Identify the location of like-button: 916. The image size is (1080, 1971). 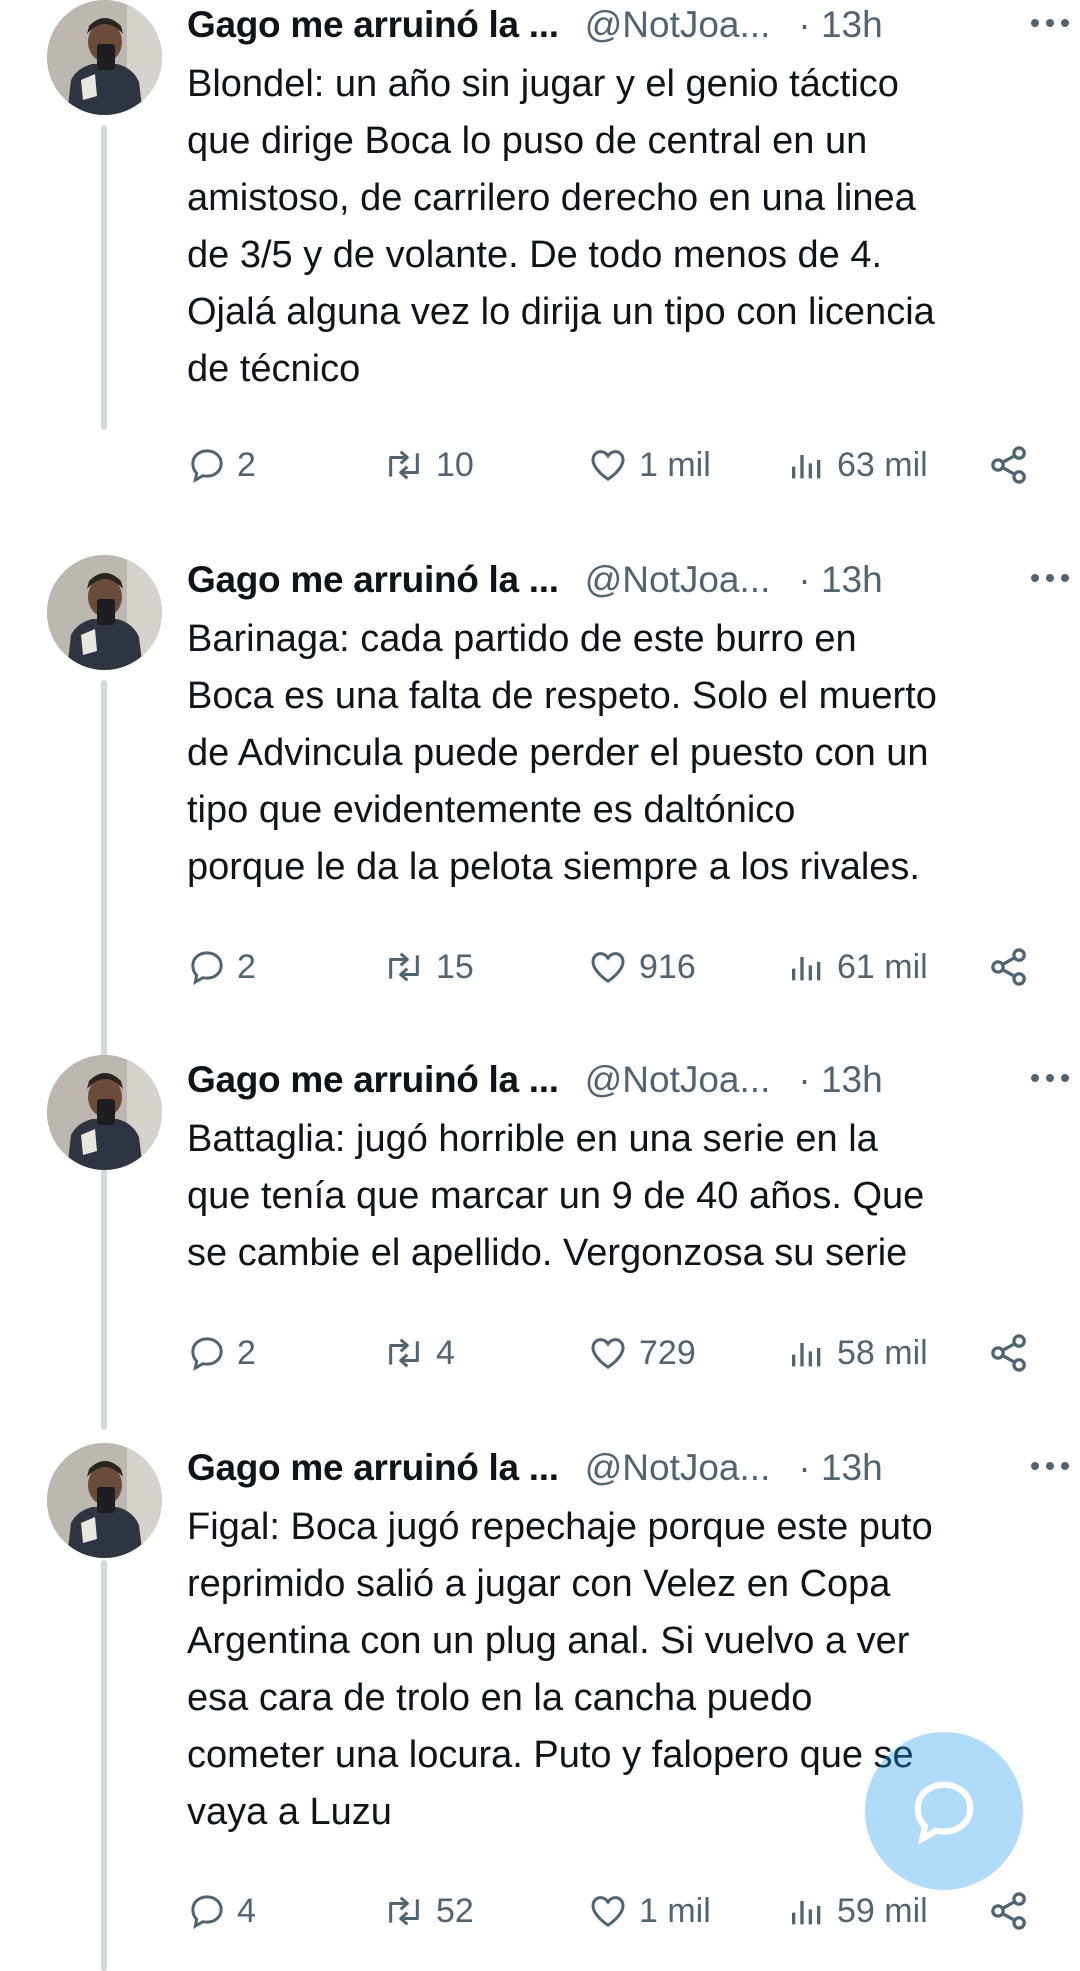
(641, 967).